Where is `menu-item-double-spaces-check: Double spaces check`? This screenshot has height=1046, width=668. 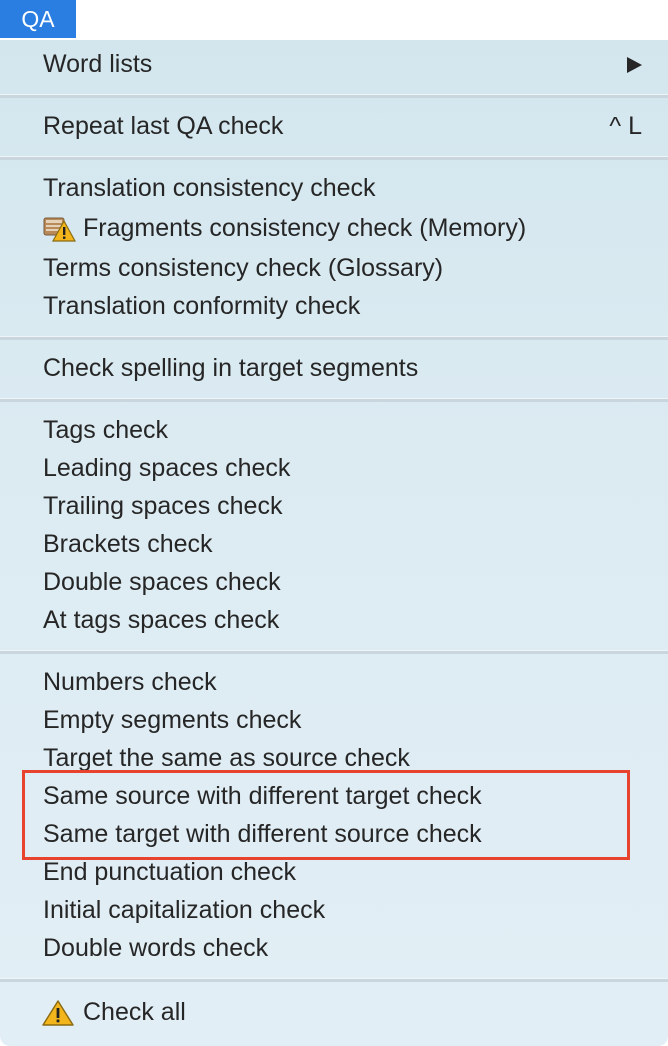
menu-item-double-spaces-check: Double spaces check is located at coordinates (334, 582).